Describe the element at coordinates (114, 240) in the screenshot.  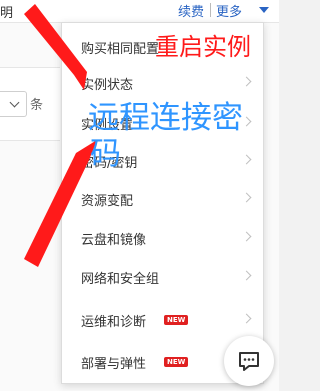
I see `menu-item-label: 云盘和镜像` at that location.